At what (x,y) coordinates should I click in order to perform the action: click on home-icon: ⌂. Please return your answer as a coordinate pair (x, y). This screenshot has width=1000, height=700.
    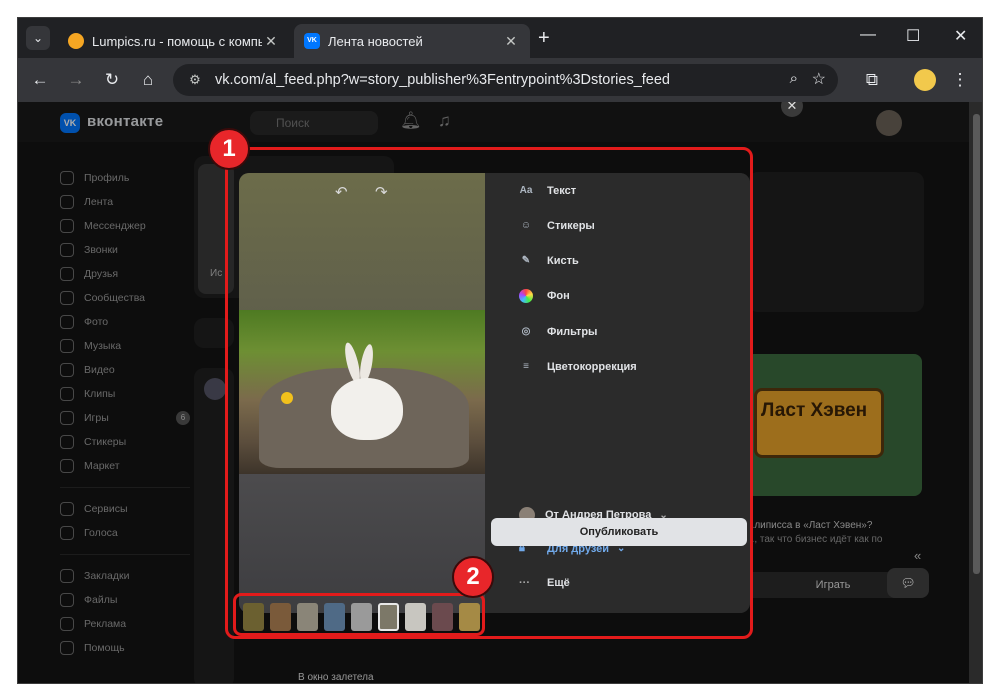
    Looking at the image, I should click on (148, 80).